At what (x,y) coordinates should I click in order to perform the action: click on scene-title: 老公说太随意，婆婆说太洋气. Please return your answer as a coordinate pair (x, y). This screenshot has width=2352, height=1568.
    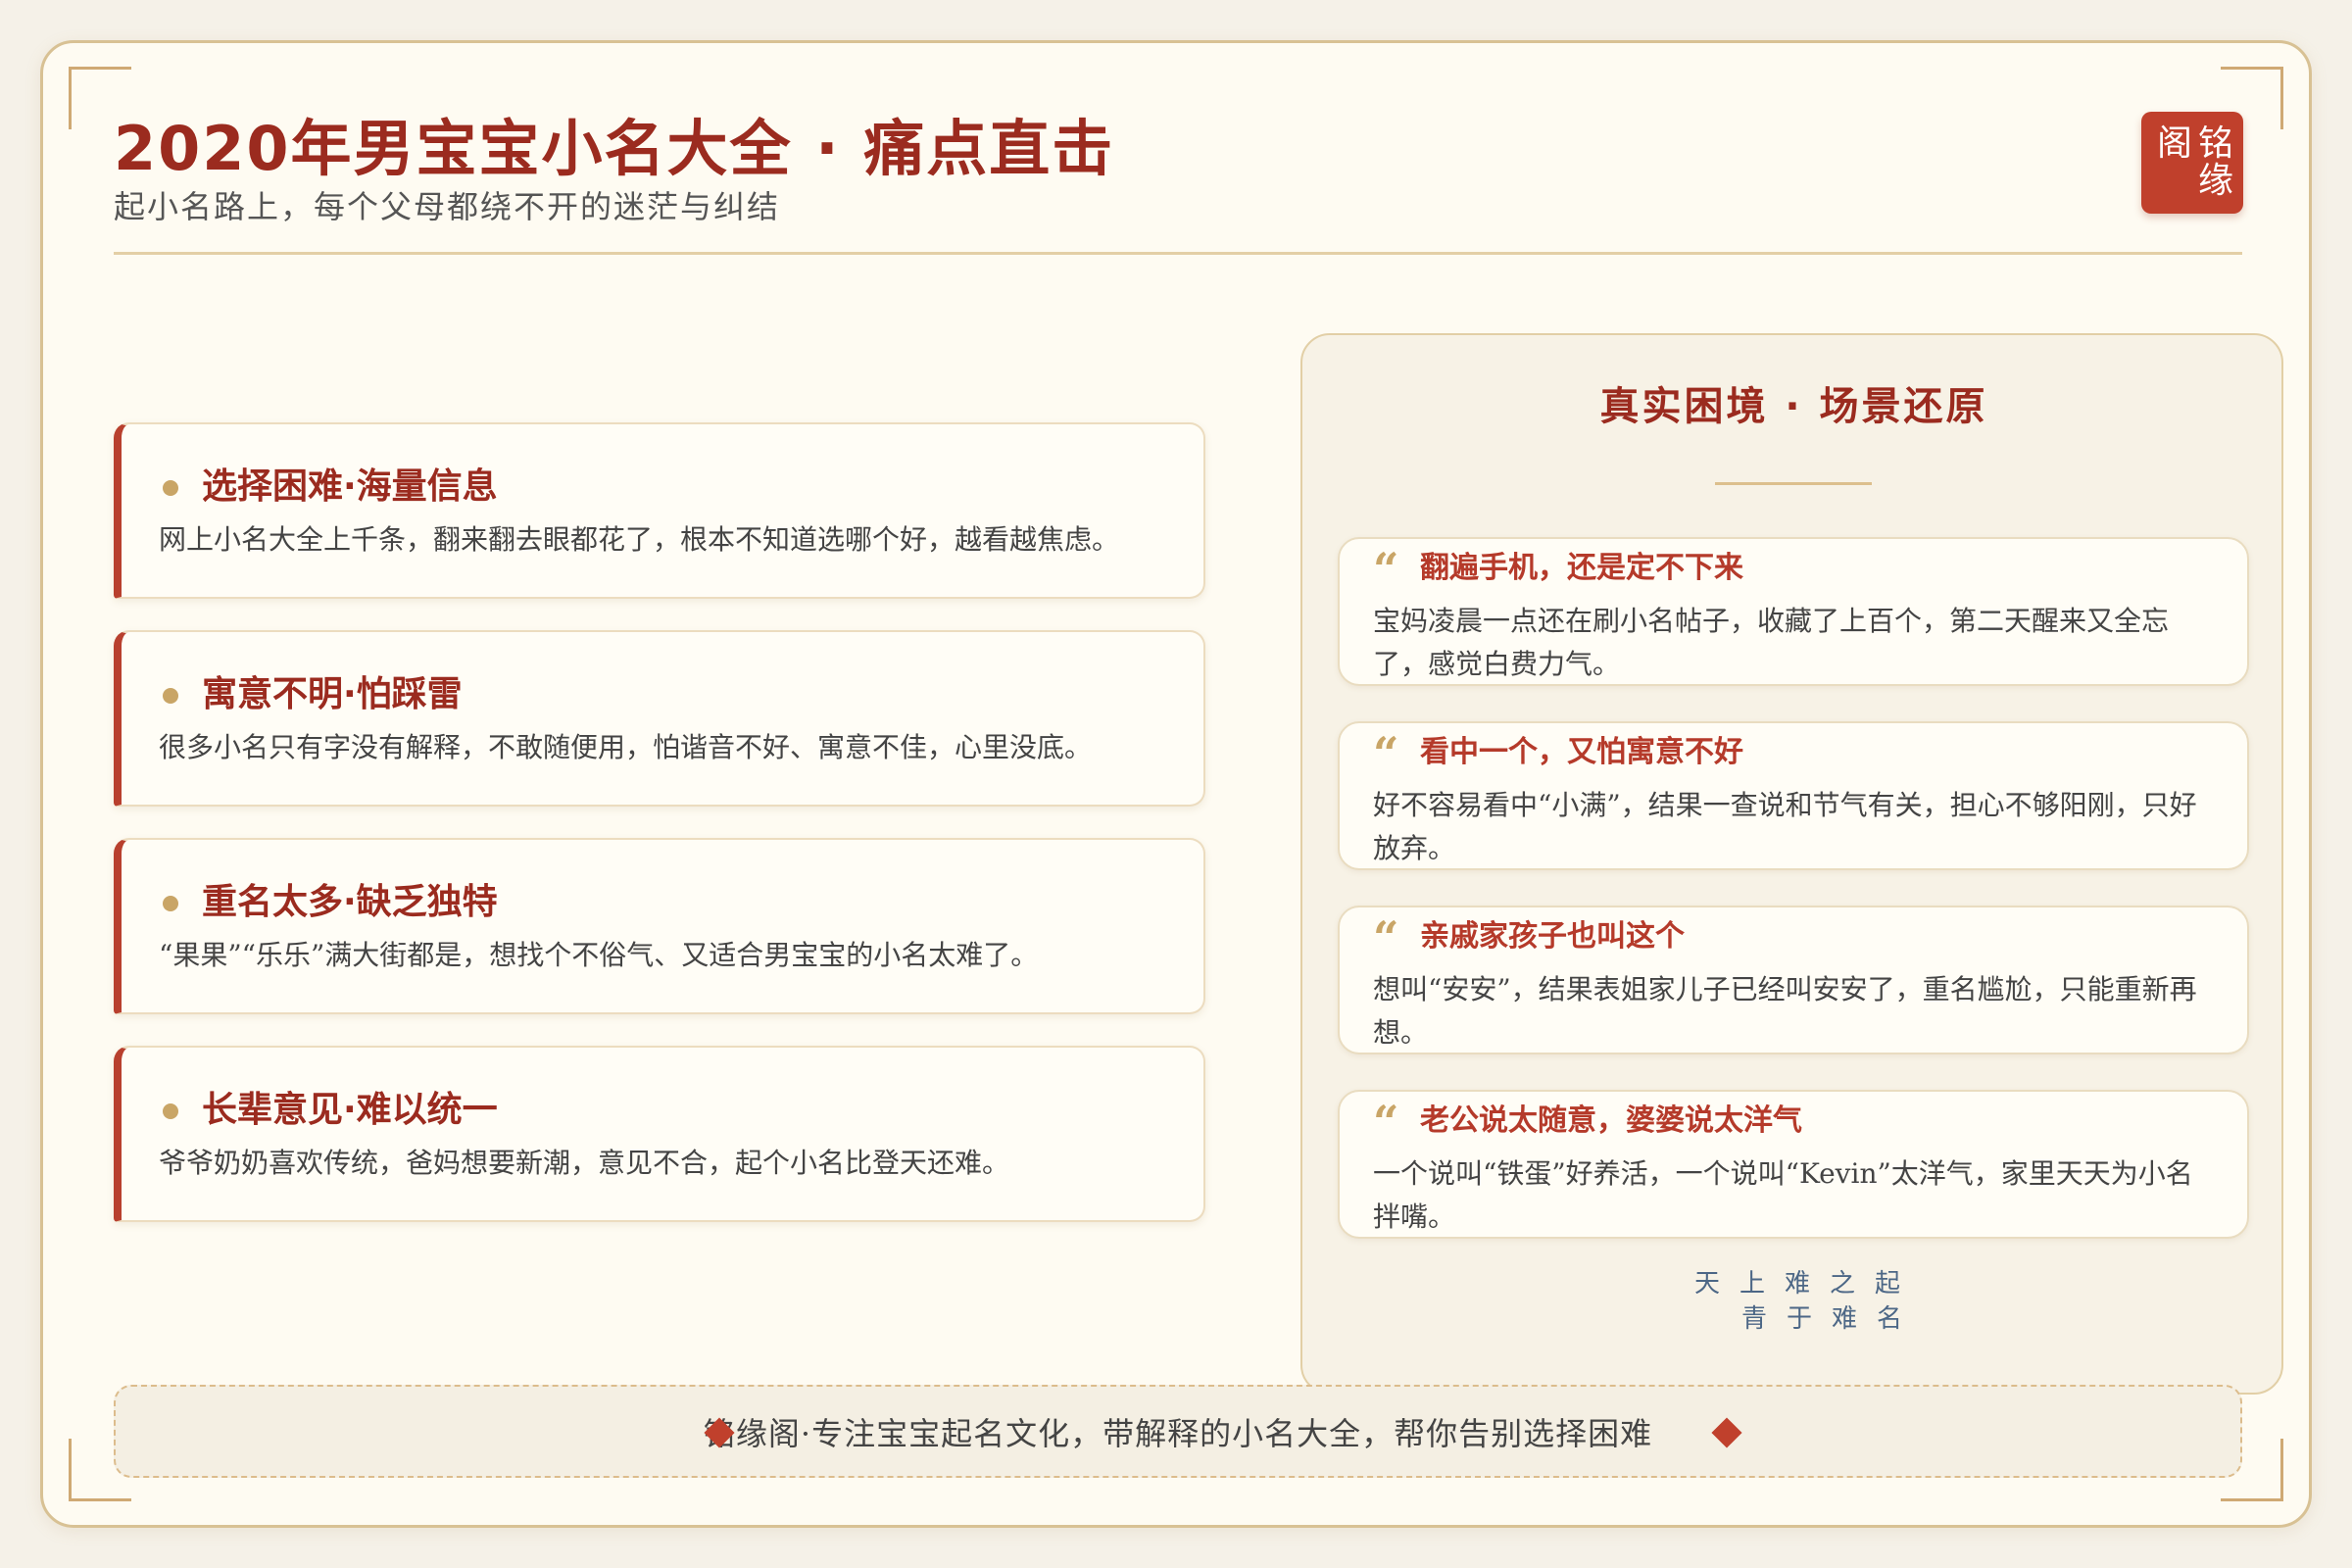
    Looking at the image, I should click on (1611, 1120).